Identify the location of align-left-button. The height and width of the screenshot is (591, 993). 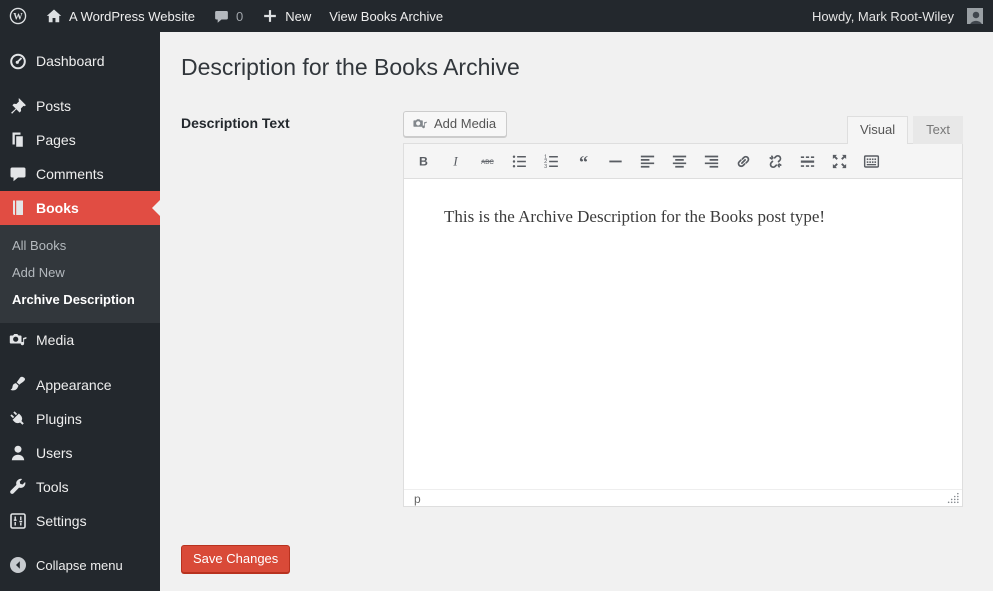
(647, 161).